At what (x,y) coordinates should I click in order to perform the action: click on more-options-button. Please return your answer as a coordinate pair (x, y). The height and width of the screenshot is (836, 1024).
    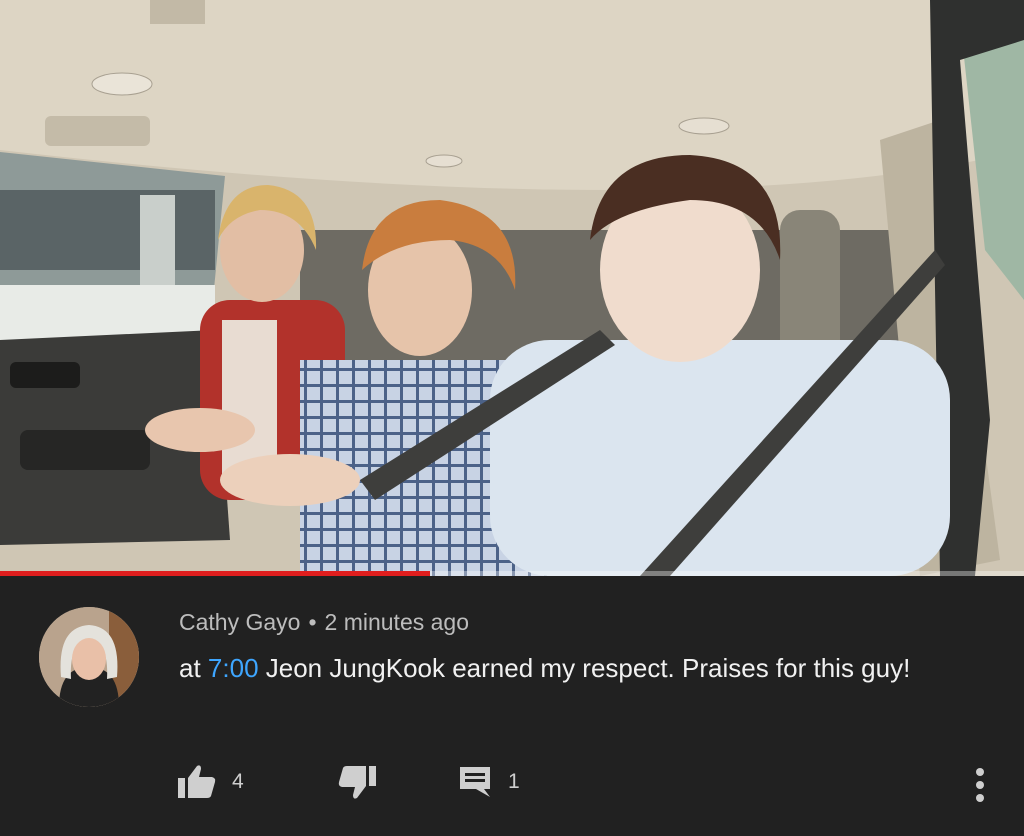
    Looking at the image, I should click on (980, 786).